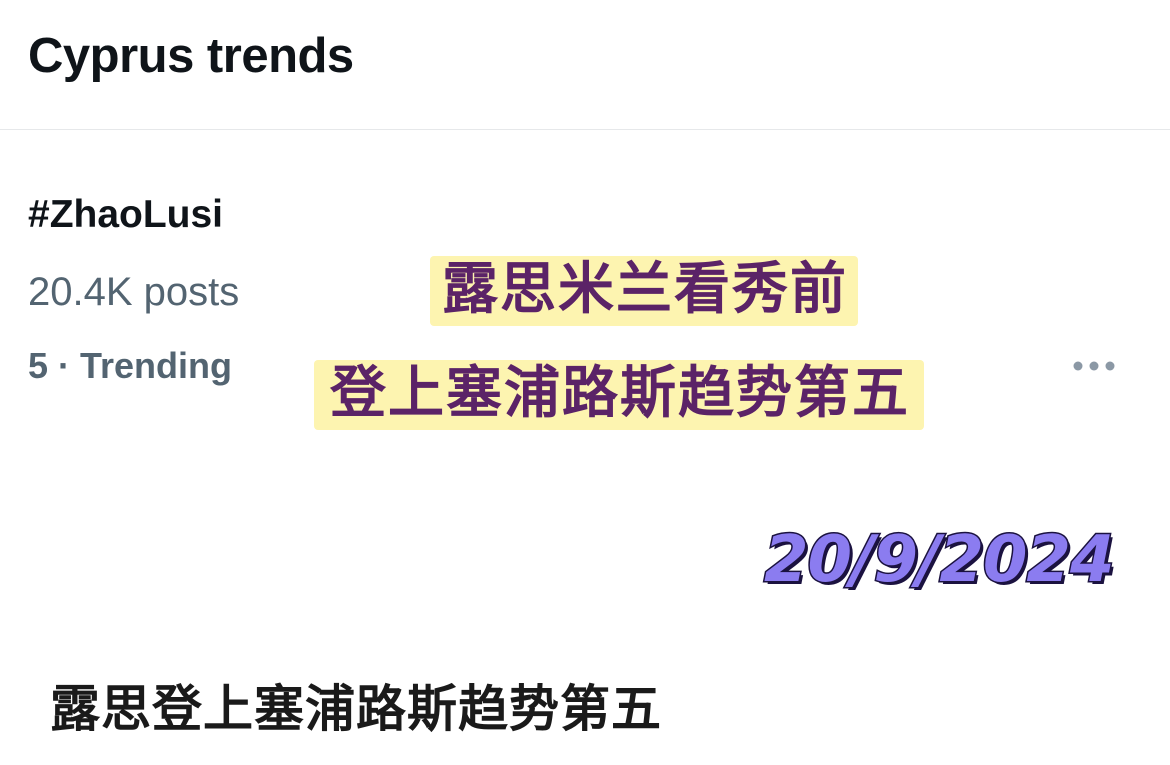 The height and width of the screenshot is (765, 1170). What do you see at coordinates (125, 214) in the screenshot?
I see `trend-hashtag: #ZhaoLusi` at bounding box center [125, 214].